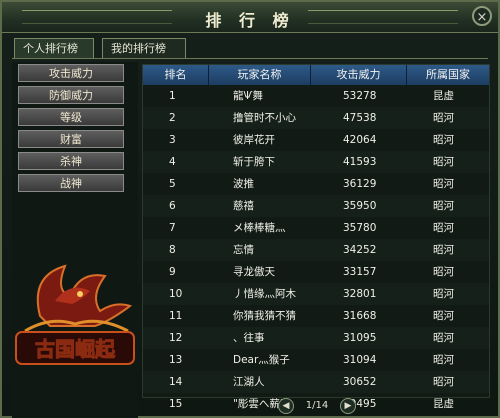 This screenshot has height=418, width=500. What do you see at coordinates (261, 360) in the screenshot?
I see `player-name-cell: Dear灬猴子` at bounding box center [261, 360].